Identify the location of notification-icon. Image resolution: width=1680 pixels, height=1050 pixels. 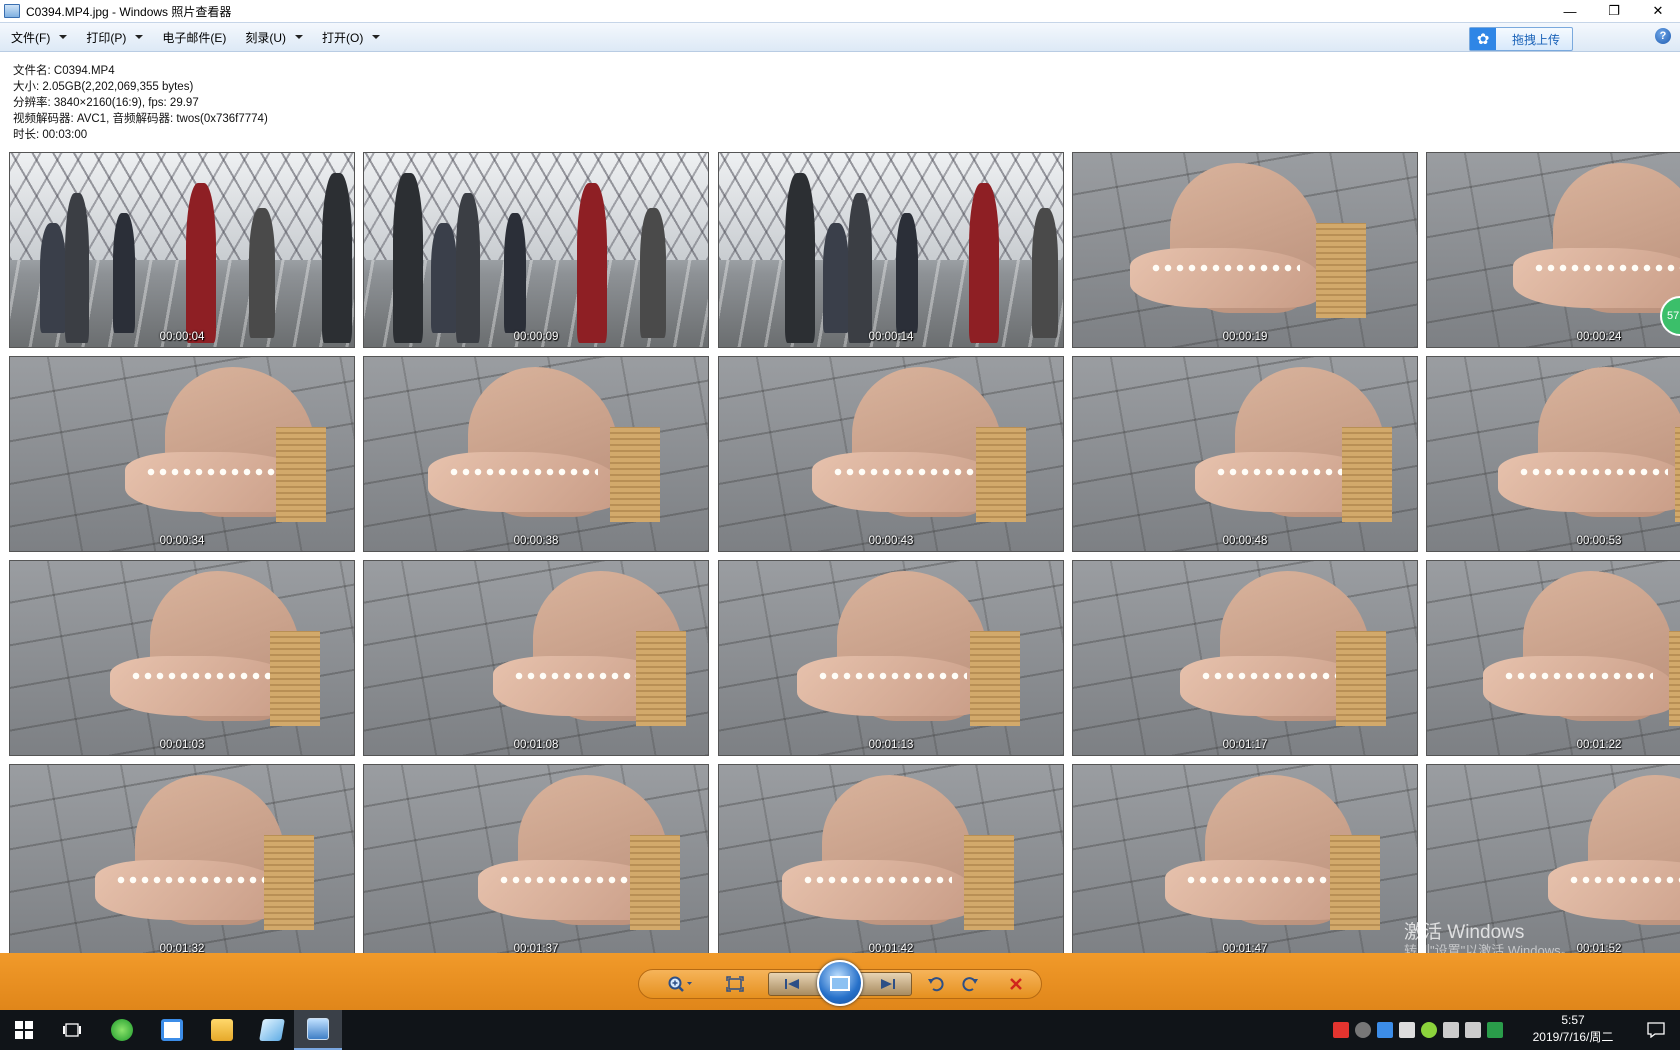
(1656, 1030).